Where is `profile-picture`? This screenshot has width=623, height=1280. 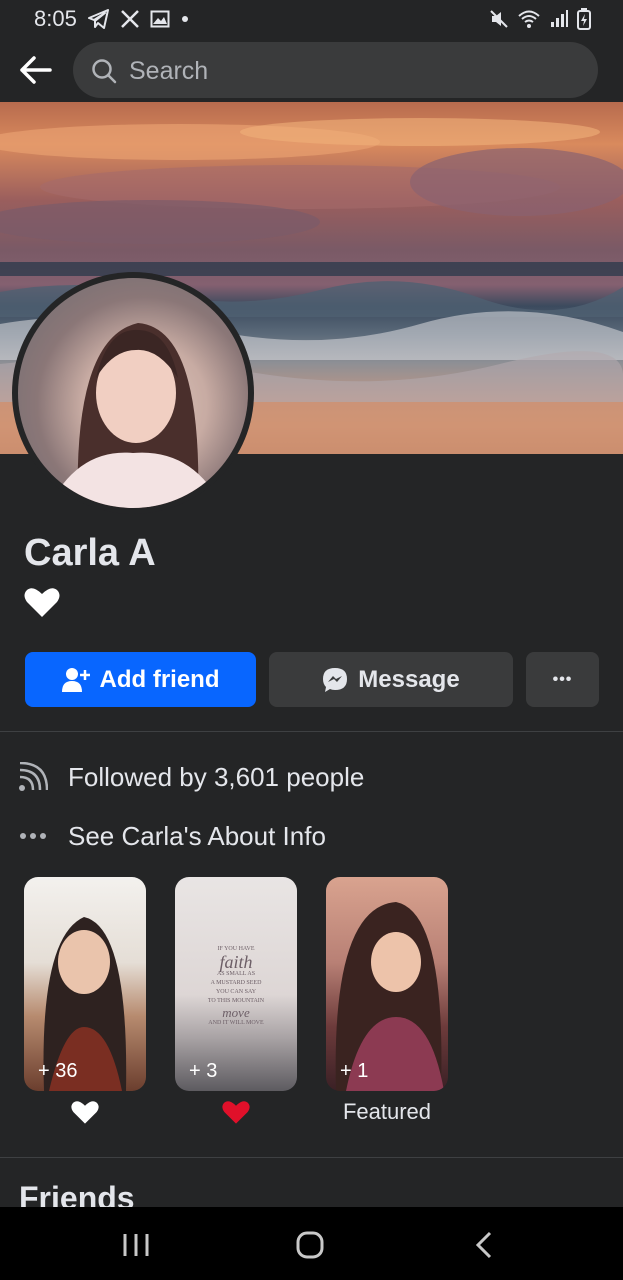 profile-picture is located at coordinates (133, 393).